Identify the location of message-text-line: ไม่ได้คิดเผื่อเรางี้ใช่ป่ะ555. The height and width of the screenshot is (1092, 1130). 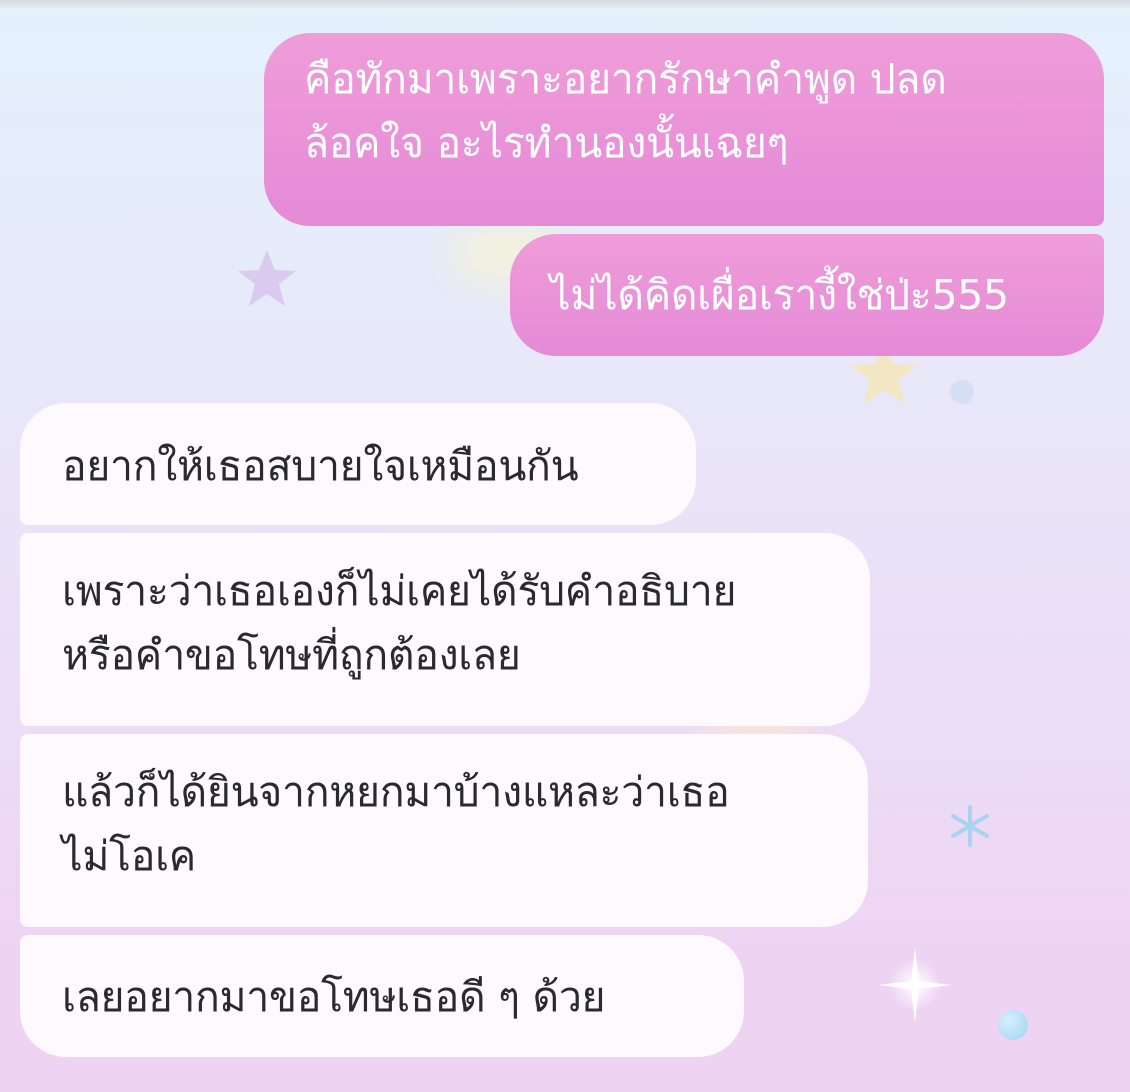
(779, 295).